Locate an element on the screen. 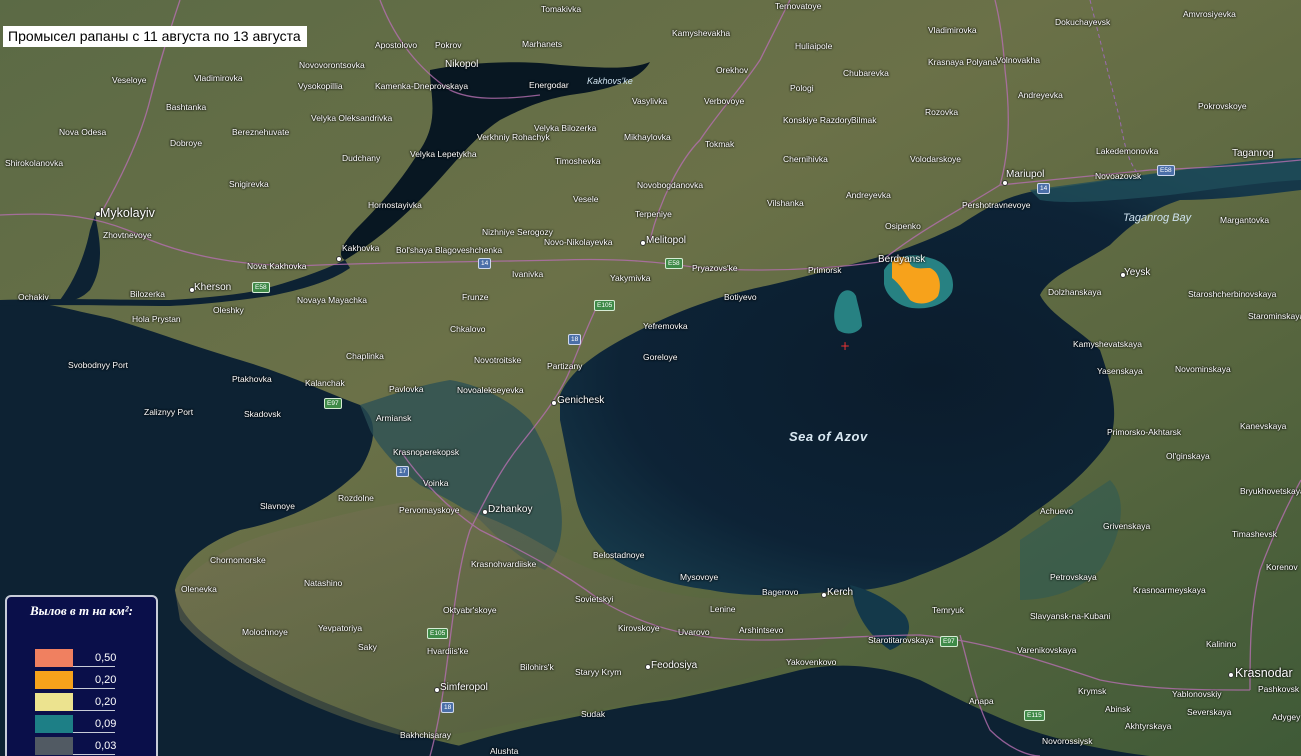  label-uvarovo: Uvarovo is located at coordinates (694, 632).